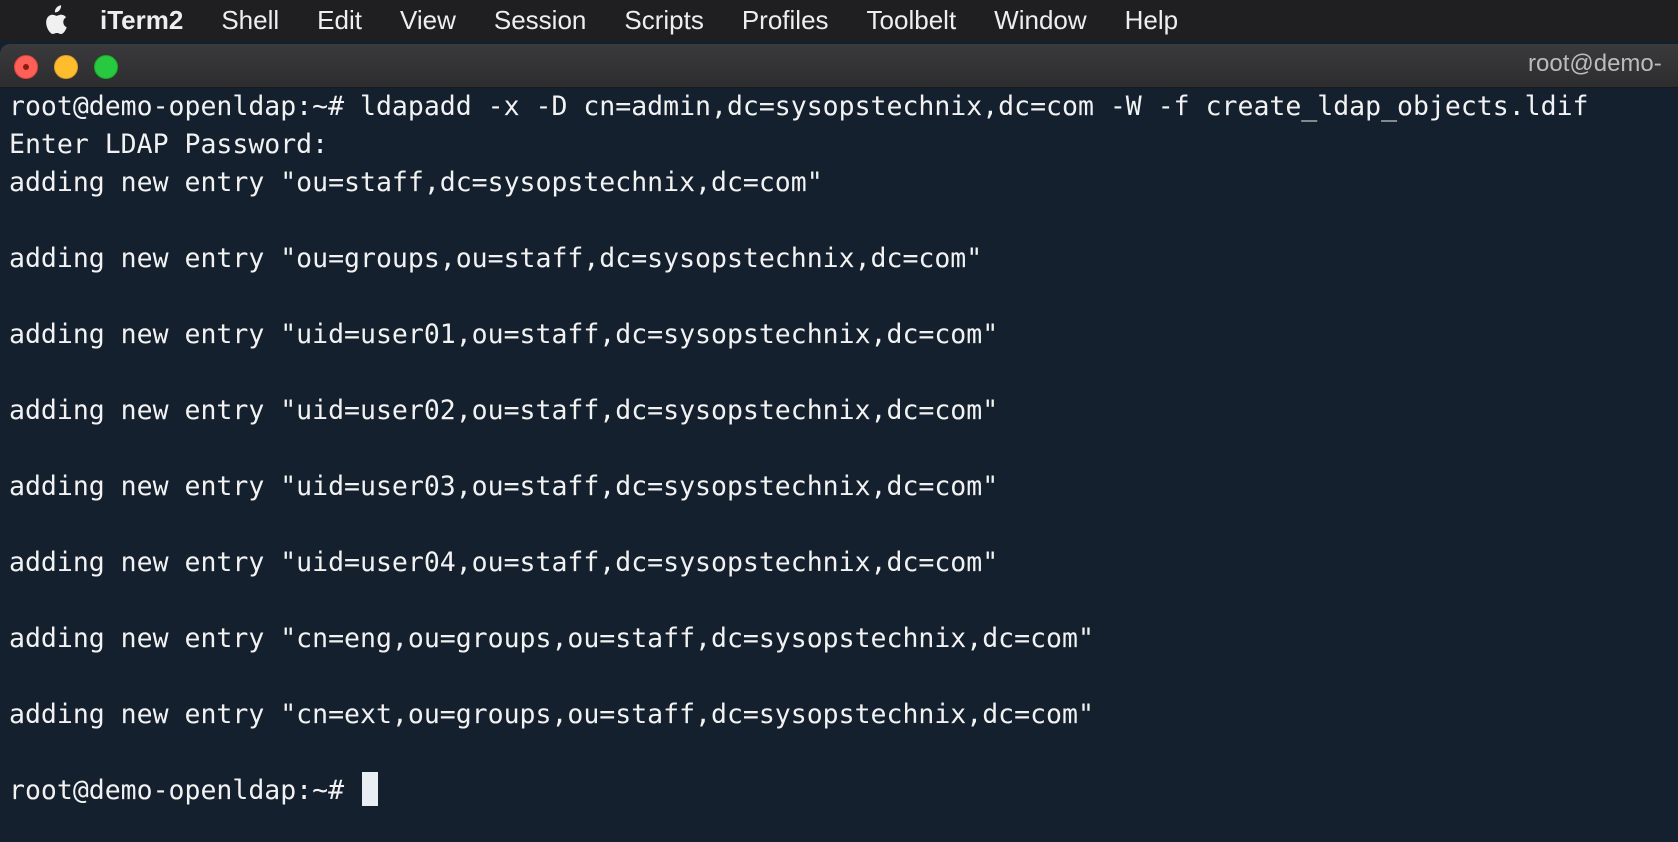 This screenshot has width=1678, height=842. I want to click on menu-edit: Edit, so click(339, 20).